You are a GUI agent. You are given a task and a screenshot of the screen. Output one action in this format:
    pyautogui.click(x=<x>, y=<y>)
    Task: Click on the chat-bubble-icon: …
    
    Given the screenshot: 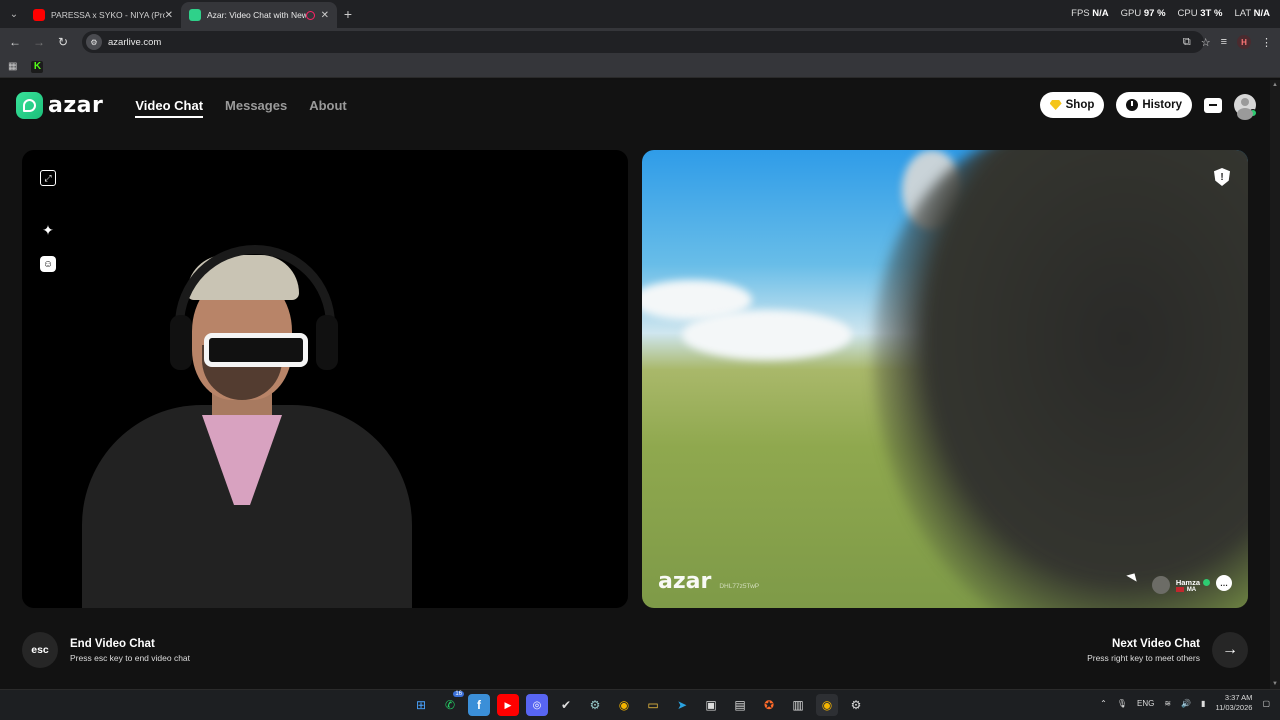 What is the action you would take?
    pyautogui.click(x=1224, y=583)
    